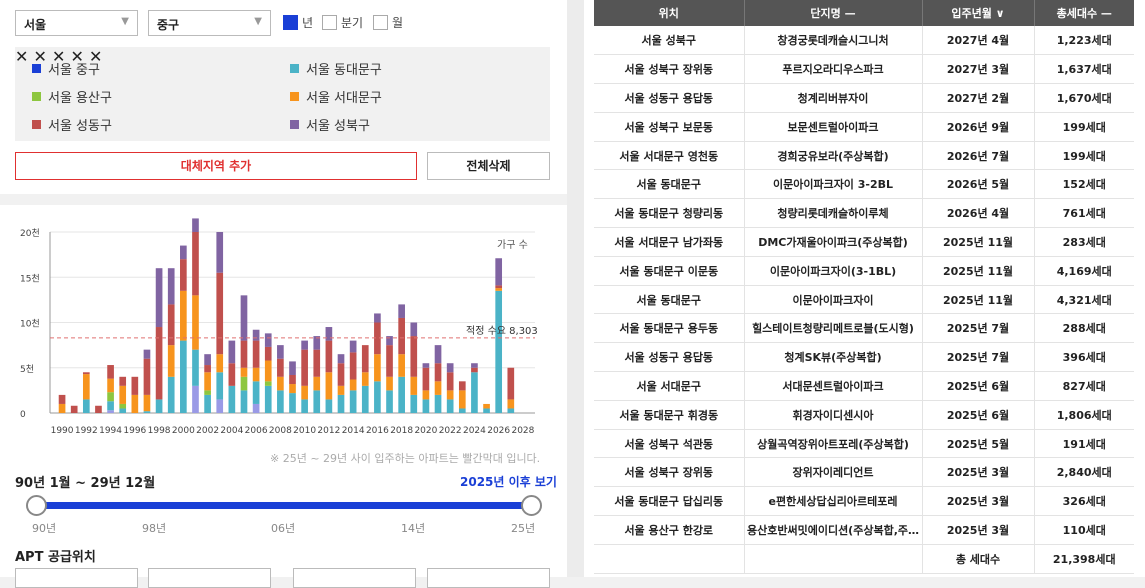 Image resolution: width=1145 pixels, height=588 pixels. Describe the element at coordinates (76, 23) in the screenshot. I see `city-select: 서울 ▼` at that location.